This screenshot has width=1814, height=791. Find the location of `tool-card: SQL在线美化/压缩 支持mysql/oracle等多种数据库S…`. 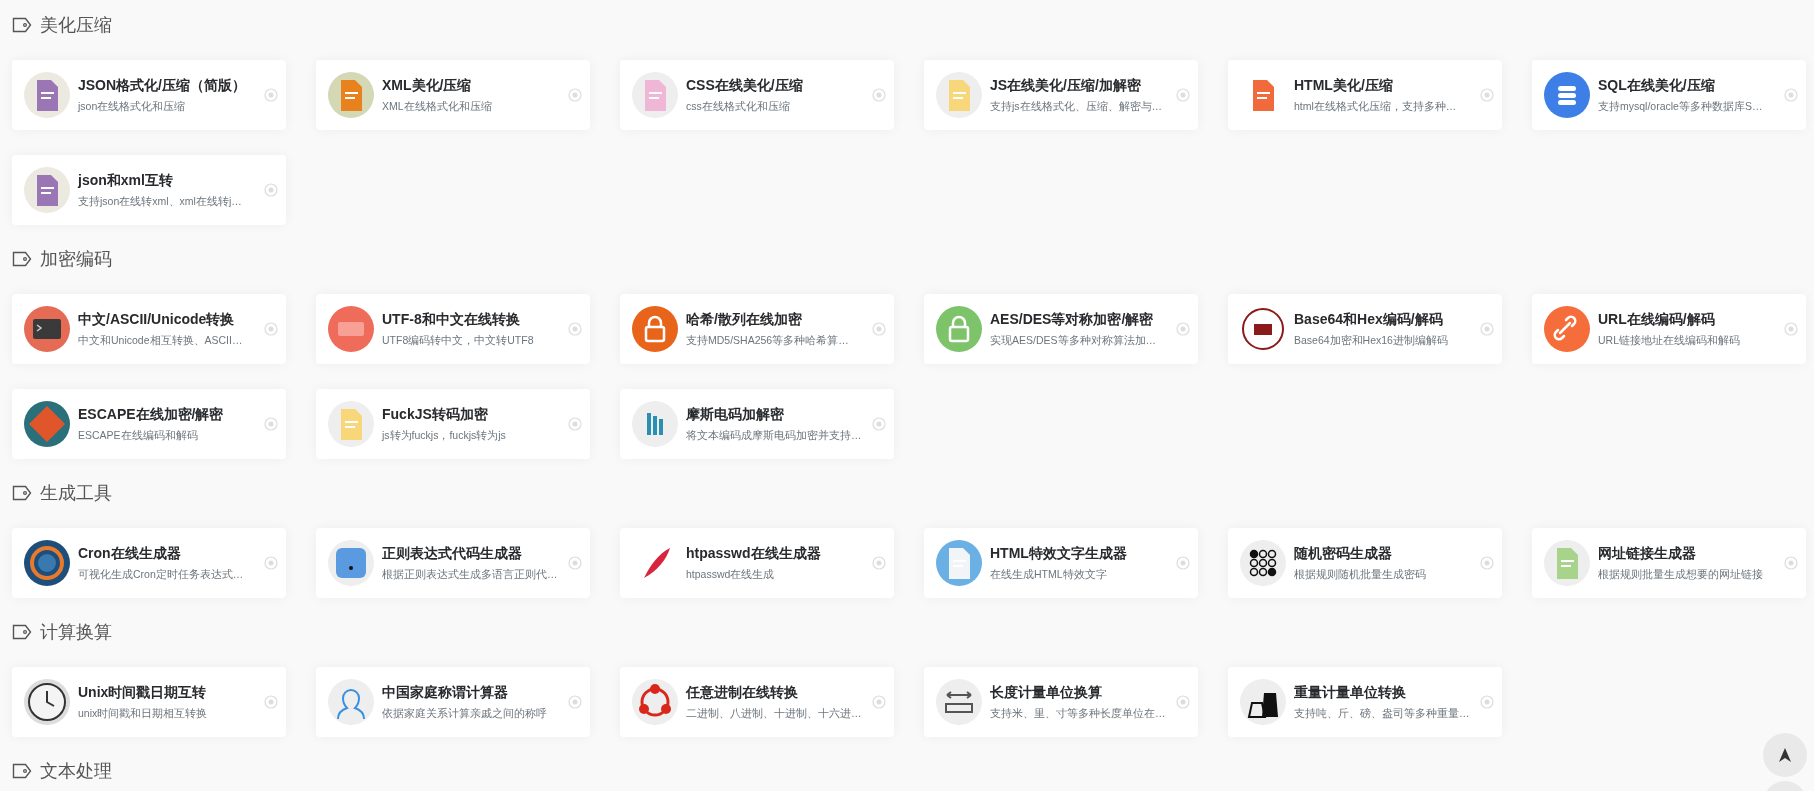

tool-card: SQL在线美化/压缩 支持mysql/oracle等多种数据库S… is located at coordinates (1669, 95).